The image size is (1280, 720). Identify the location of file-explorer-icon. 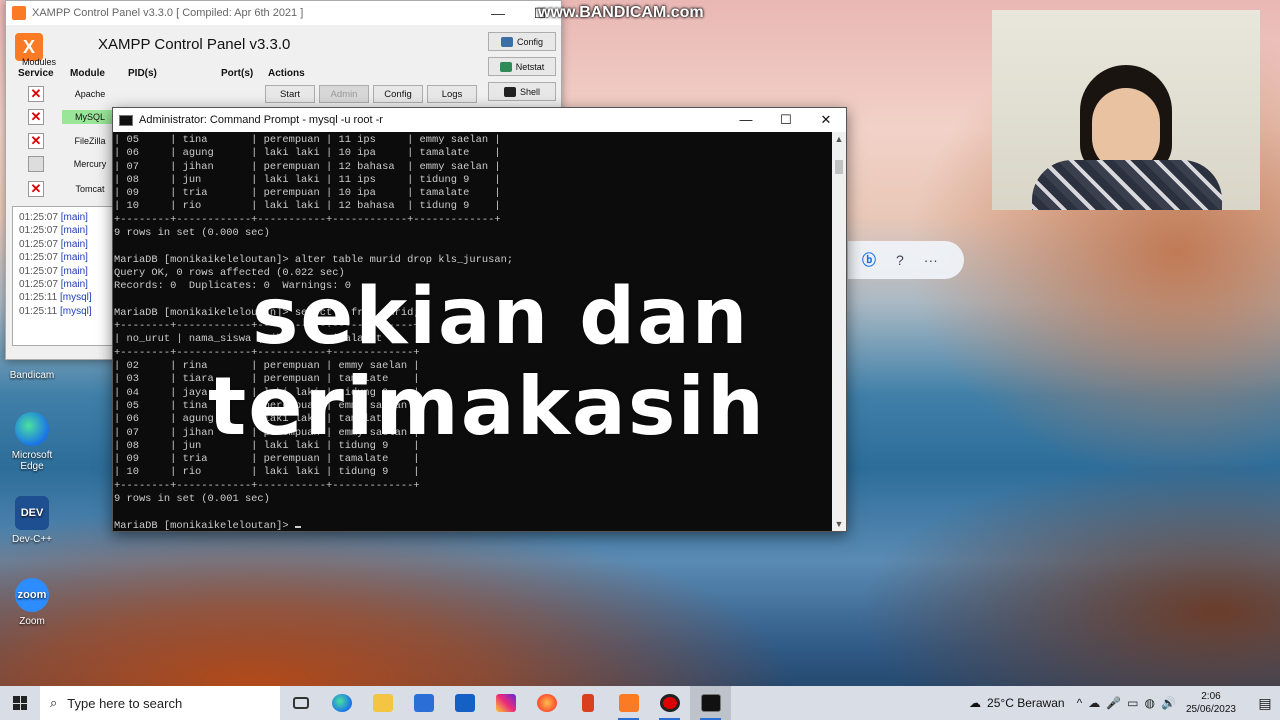
(382, 703).